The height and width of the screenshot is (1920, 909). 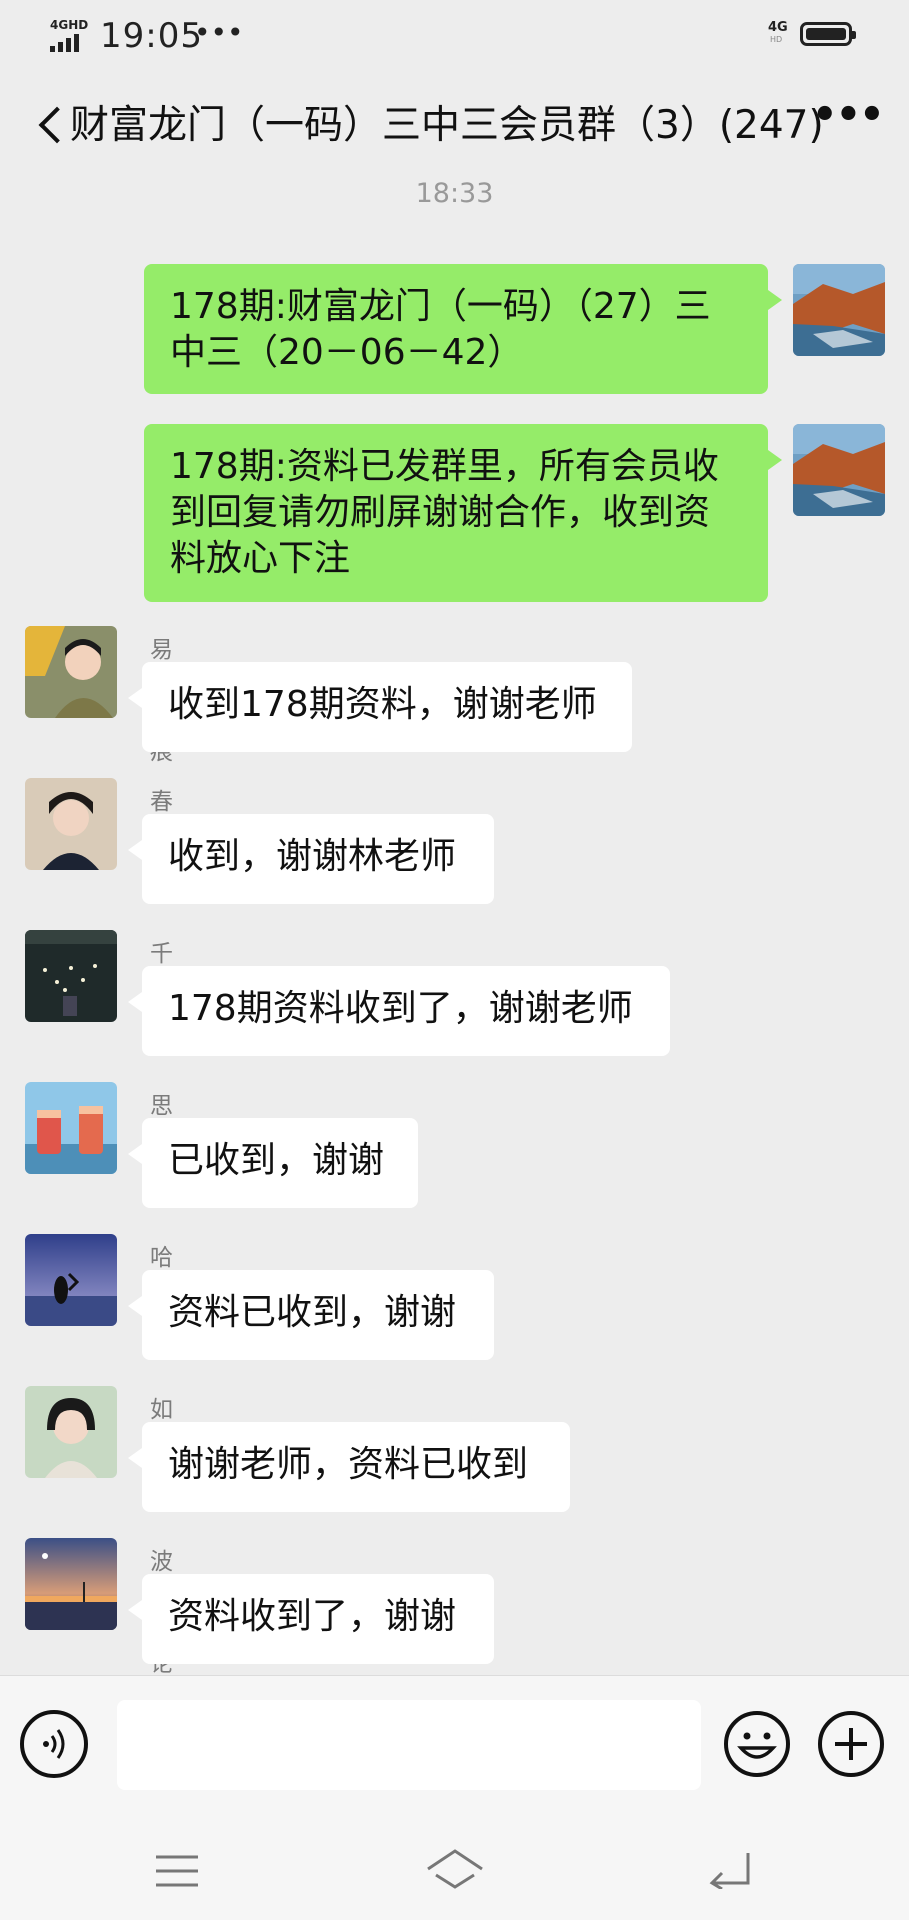 I want to click on input-bar, so click(x=454, y=1745).